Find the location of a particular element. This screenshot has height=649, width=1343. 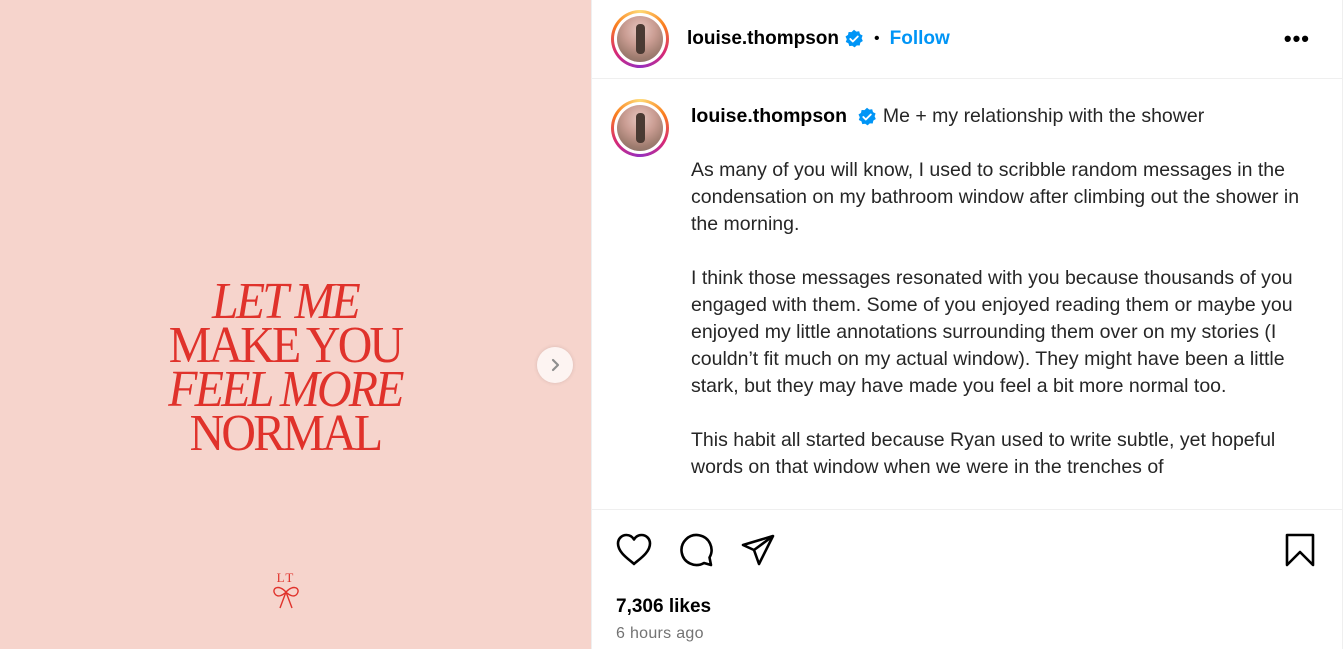

save-button is located at coordinates (1300, 550).